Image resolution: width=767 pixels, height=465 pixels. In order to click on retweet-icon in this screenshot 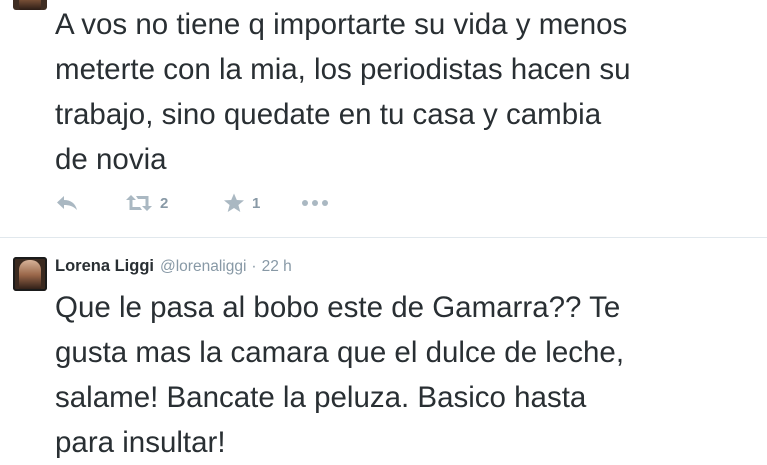, I will do `click(139, 203)`.